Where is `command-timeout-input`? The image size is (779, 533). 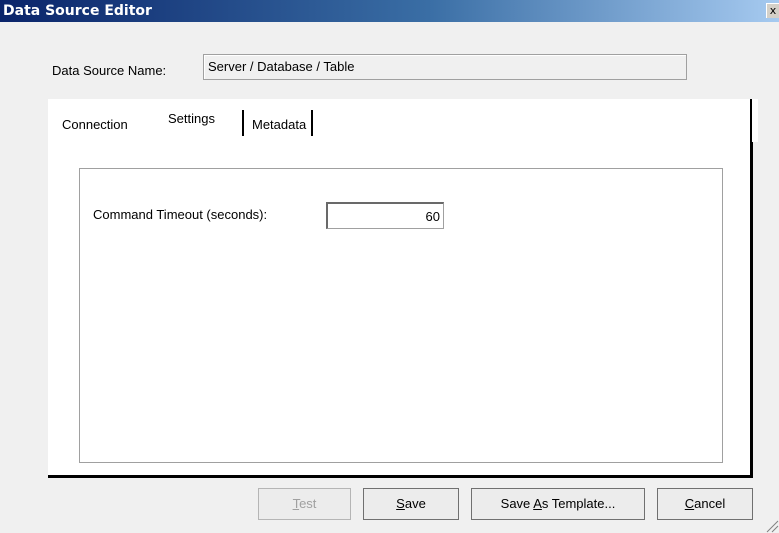 command-timeout-input is located at coordinates (385, 215).